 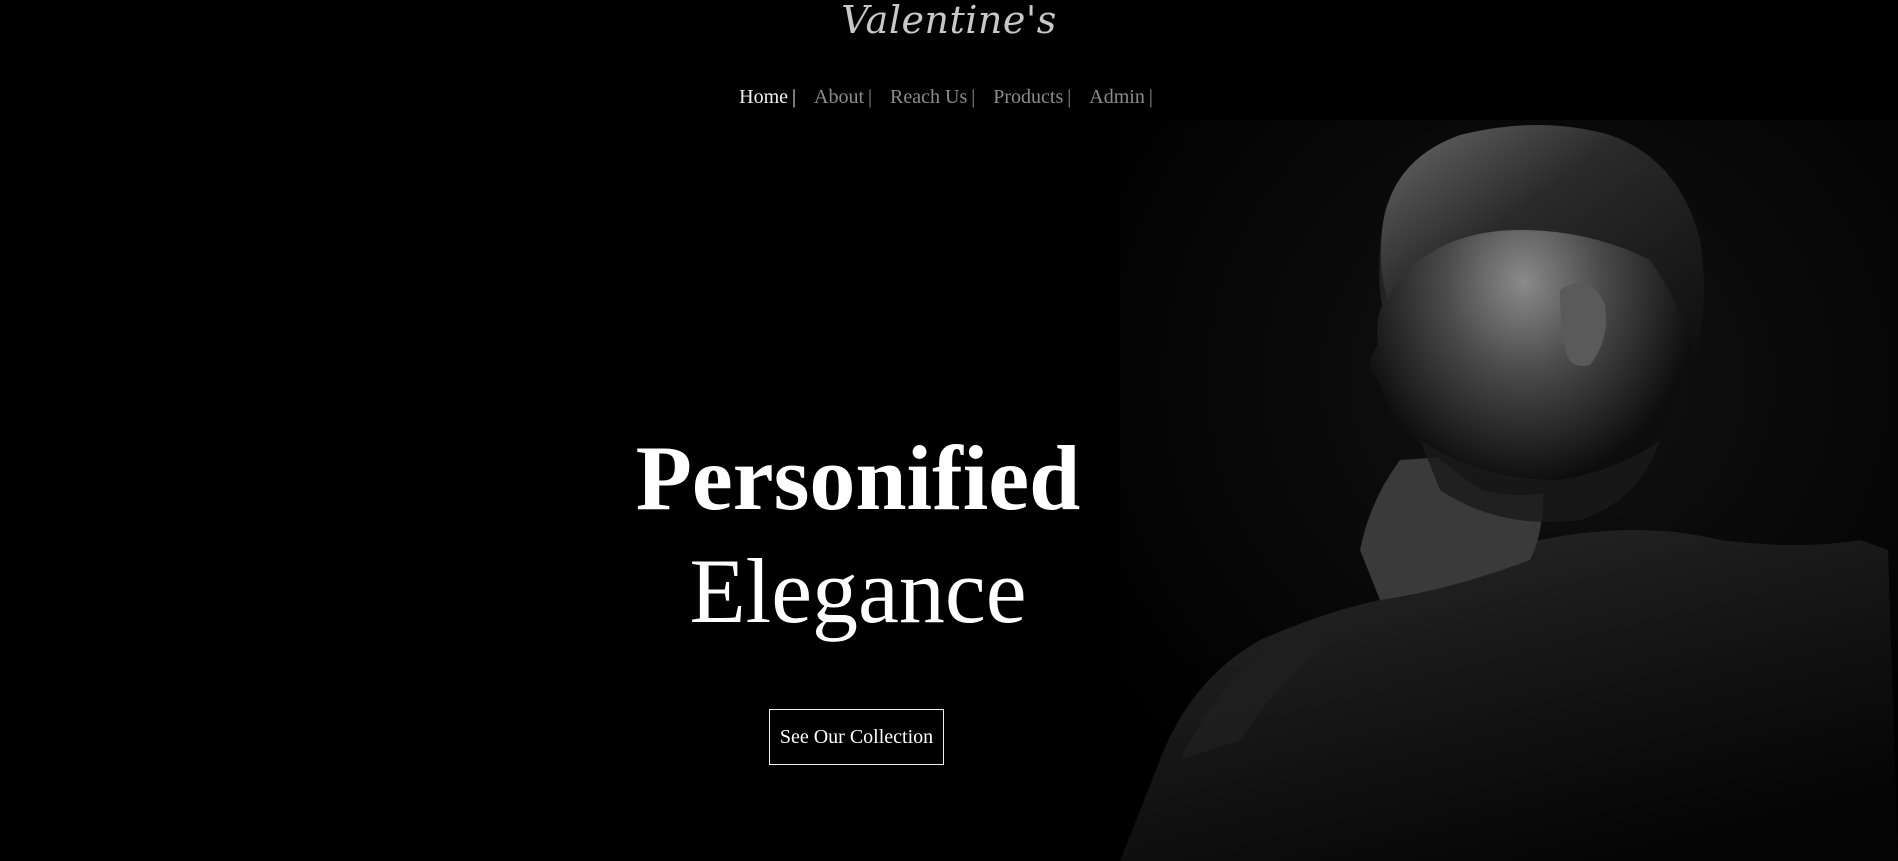 What do you see at coordinates (1117, 97) in the screenshot?
I see `nav-item-label: Admin` at bounding box center [1117, 97].